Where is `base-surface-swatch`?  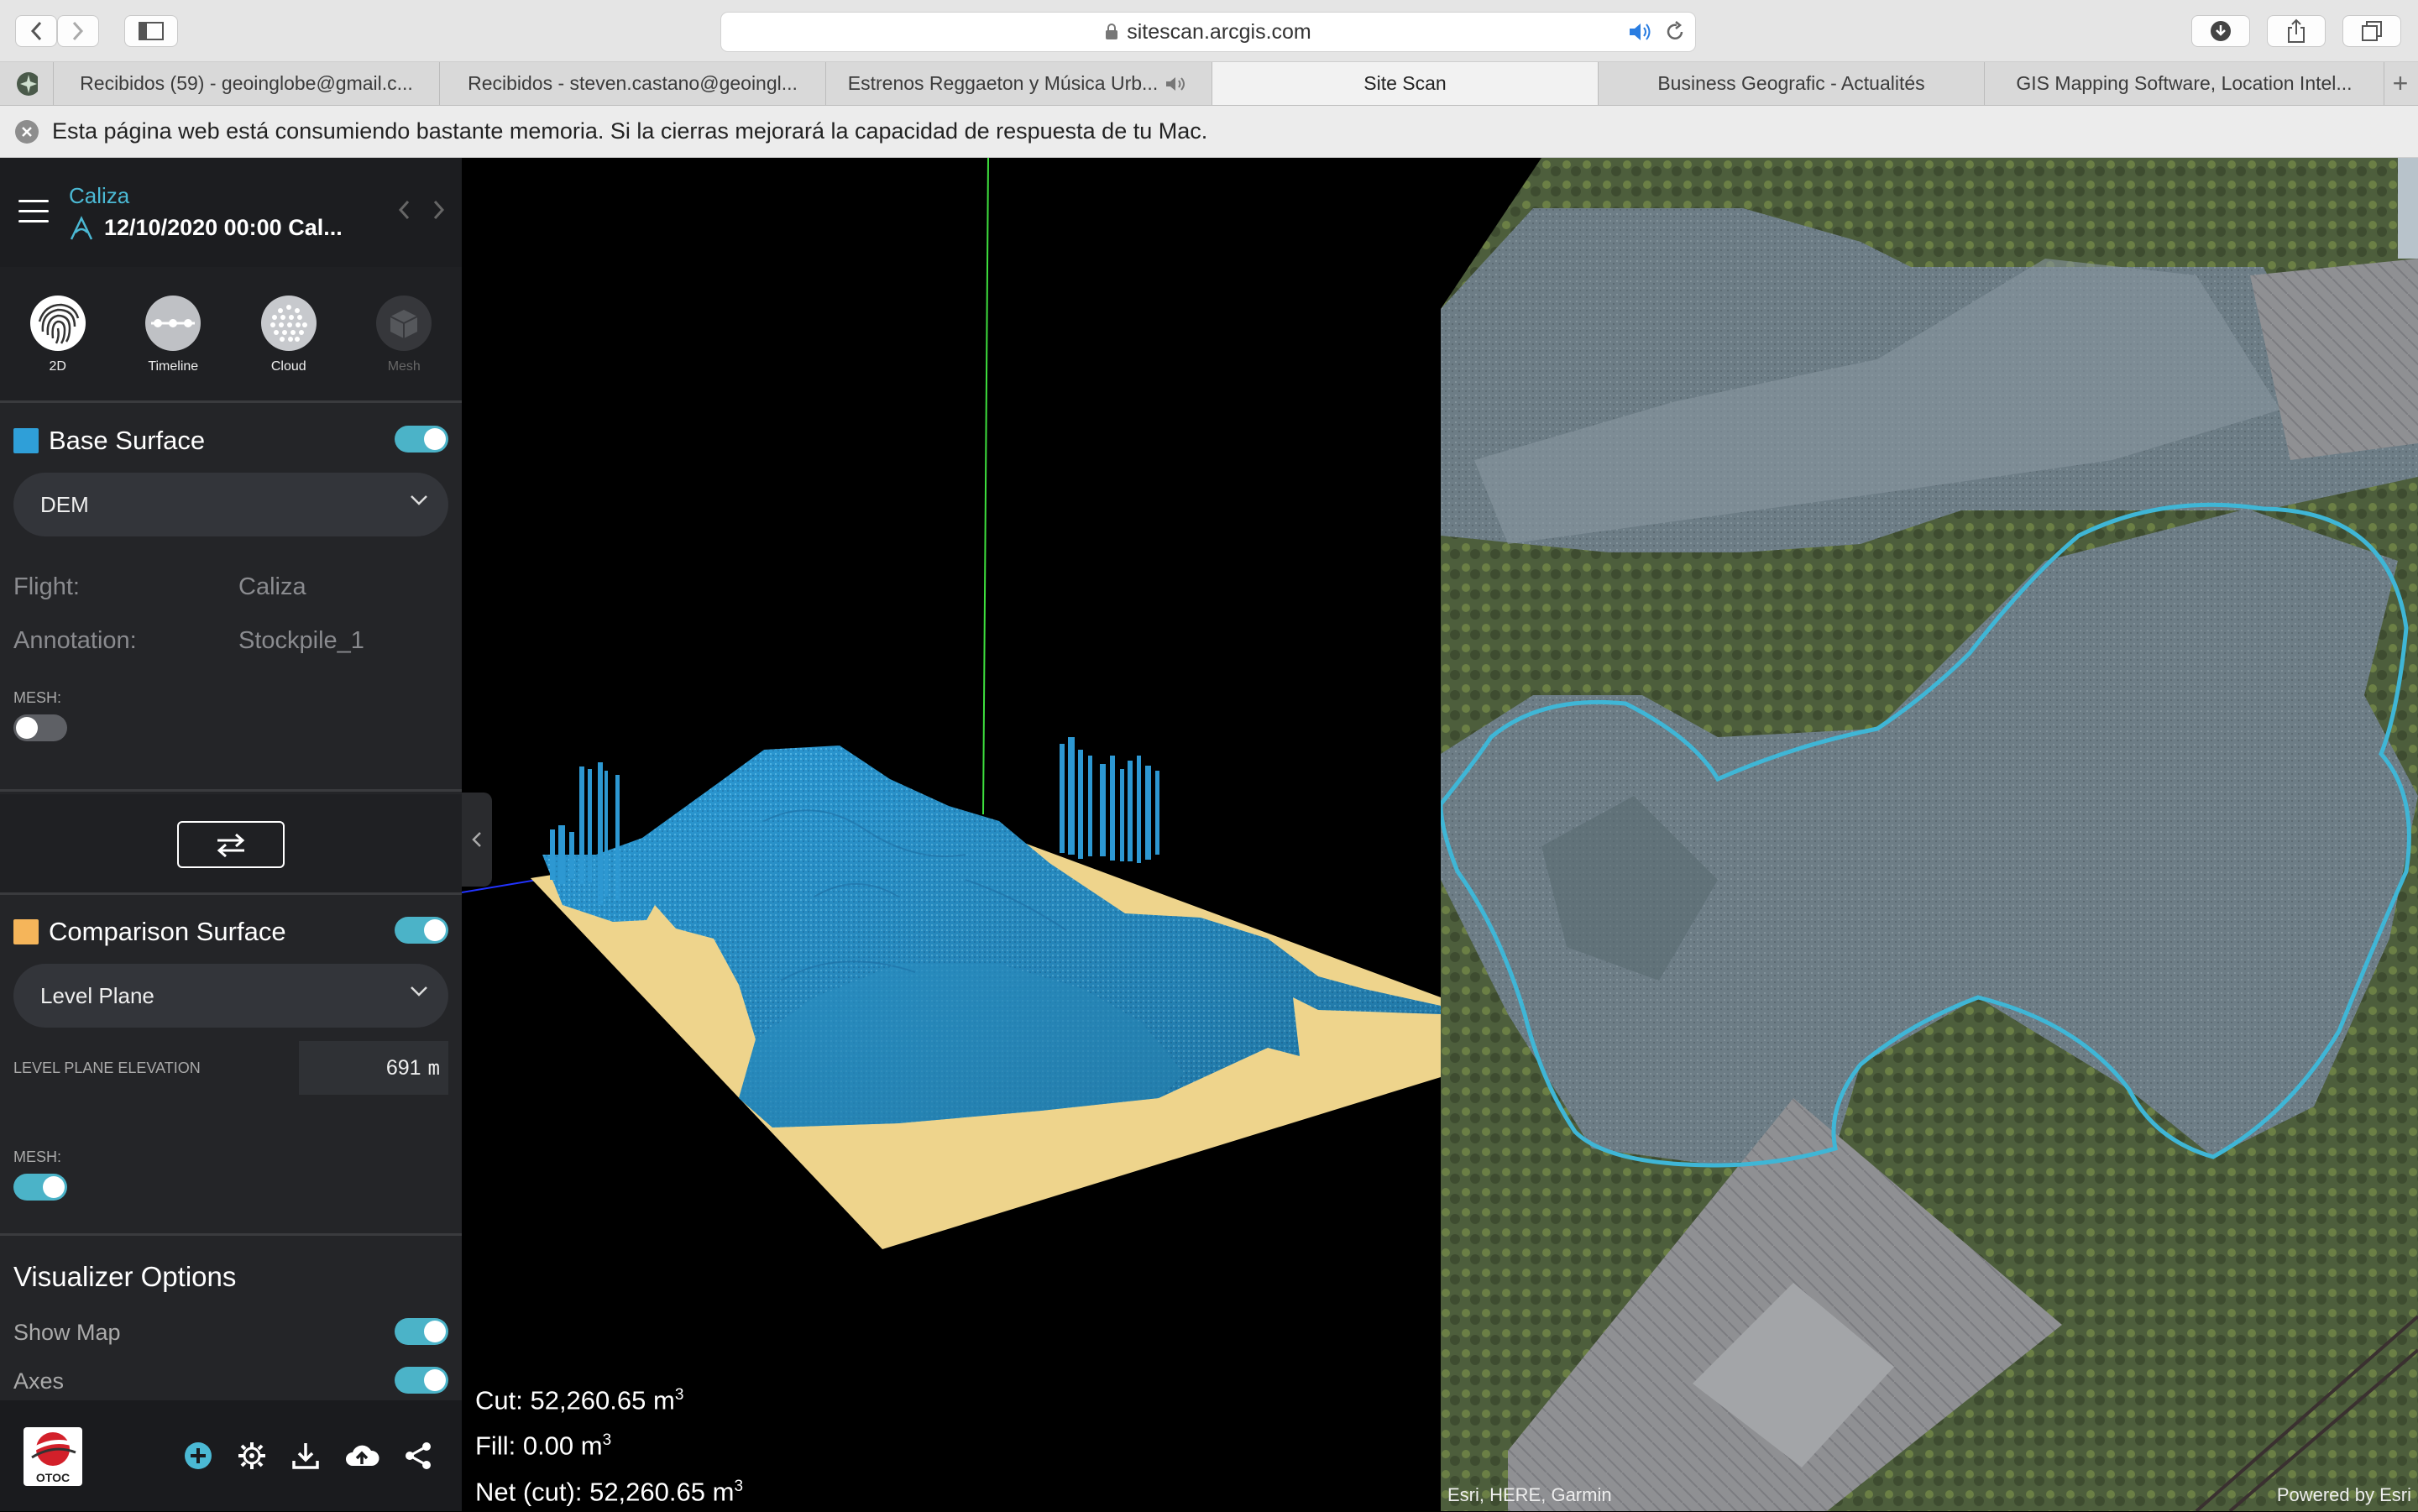 base-surface-swatch is located at coordinates (26, 440).